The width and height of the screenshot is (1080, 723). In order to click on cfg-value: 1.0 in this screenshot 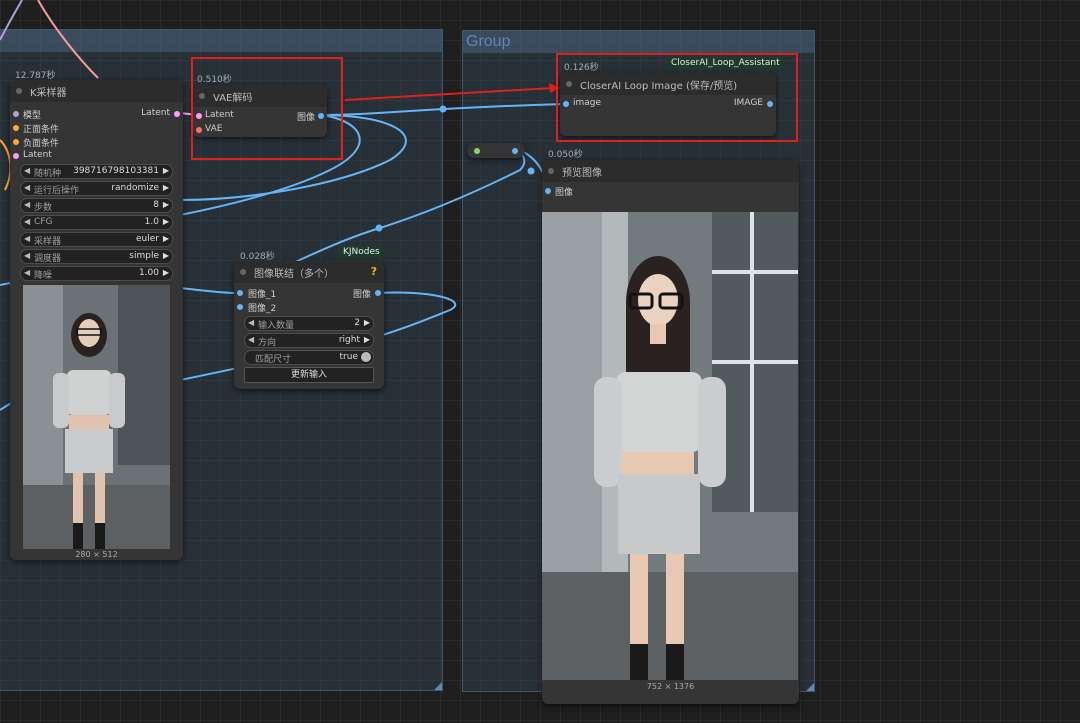, I will do `click(151, 222)`.